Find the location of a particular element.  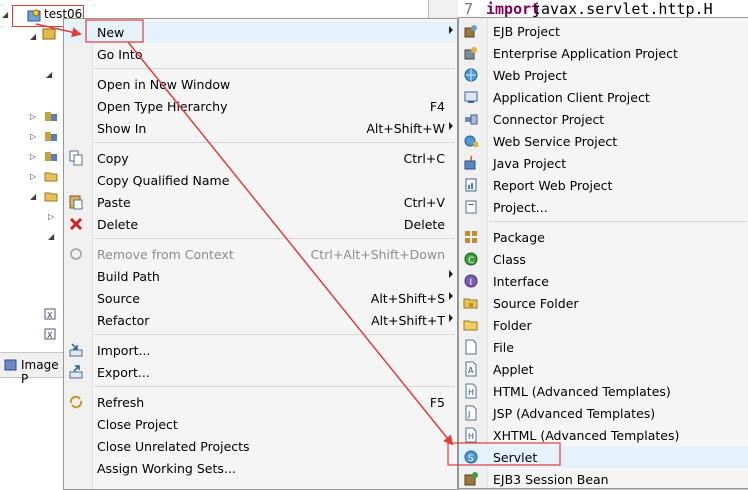

ejb-project-icon is located at coordinates (470, 31).